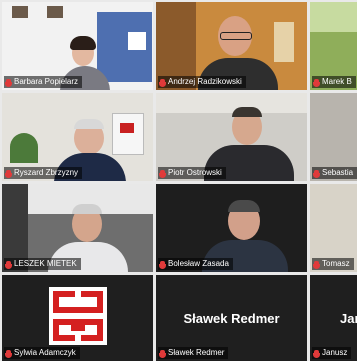 This screenshot has width=357, height=361. What do you see at coordinates (77, 46) in the screenshot?
I see `video-tile-barbara: Barbara Popielarz` at bounding box center [77, 46].